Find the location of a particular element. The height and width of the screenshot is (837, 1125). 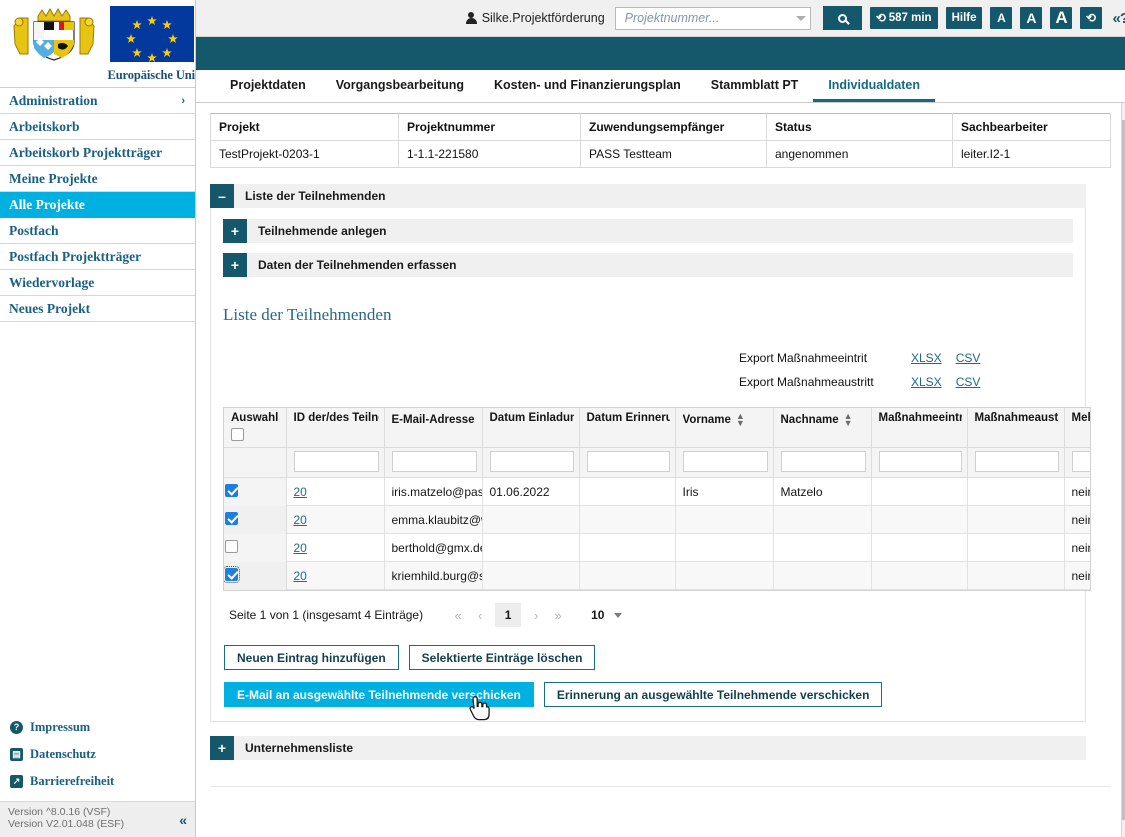

vertical-scrollbar: ▲ ▼ is located at coordinates (1123, 470).